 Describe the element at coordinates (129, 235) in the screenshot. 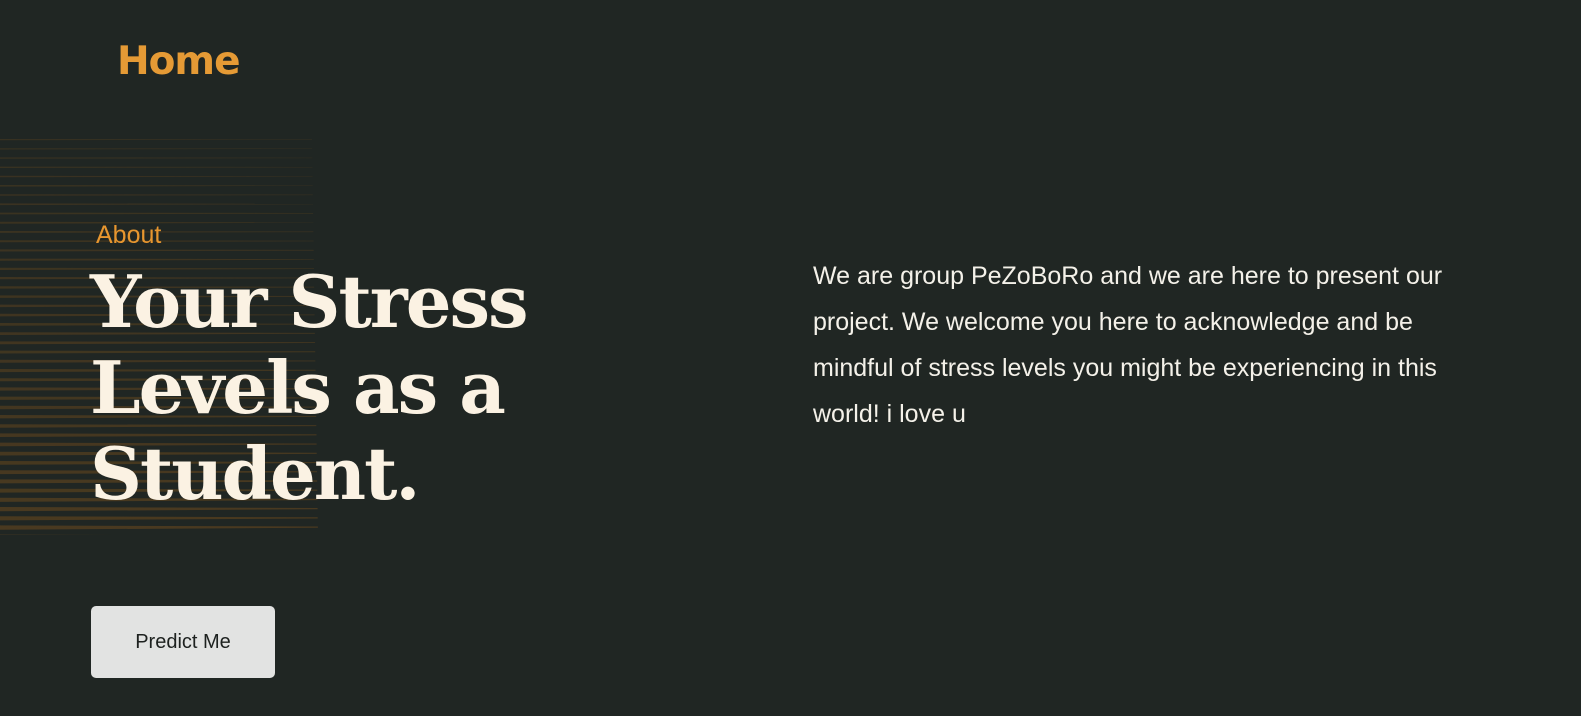

I see `section-label-about: About` at that location.